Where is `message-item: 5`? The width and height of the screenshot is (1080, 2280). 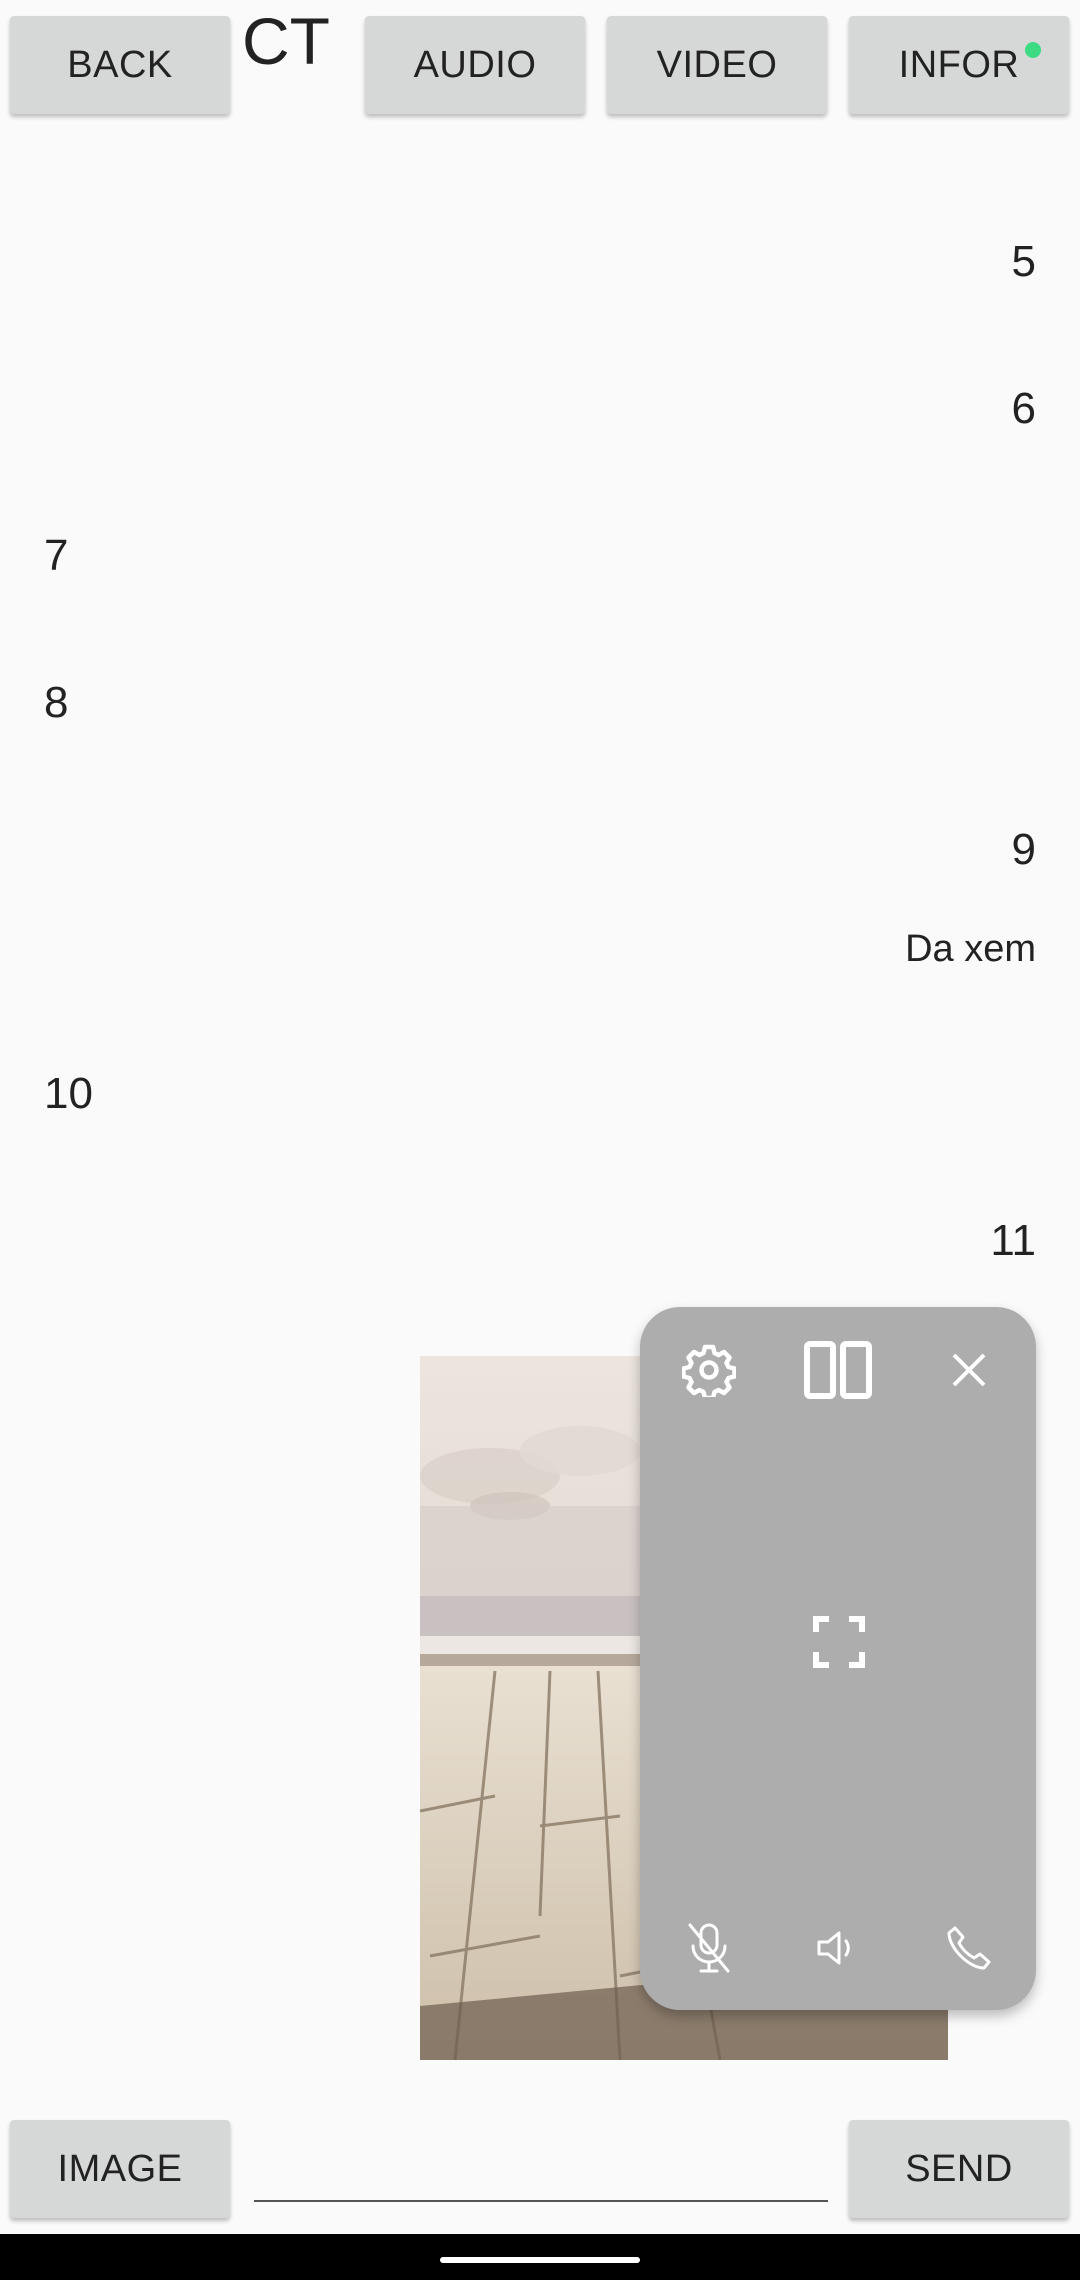
message-item: 5 is located at coordinates (1023, 261).